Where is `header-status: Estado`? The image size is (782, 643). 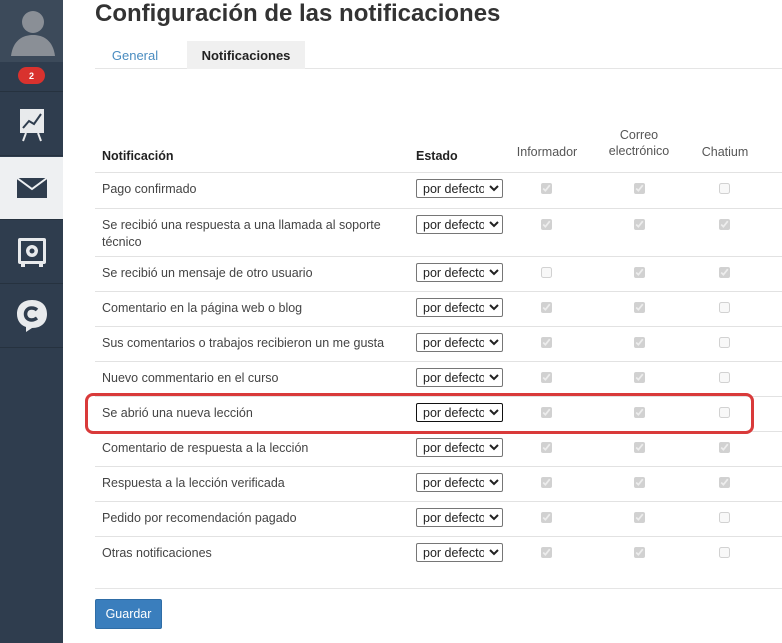
header-status: Estado is located at coordinates (437, 156).